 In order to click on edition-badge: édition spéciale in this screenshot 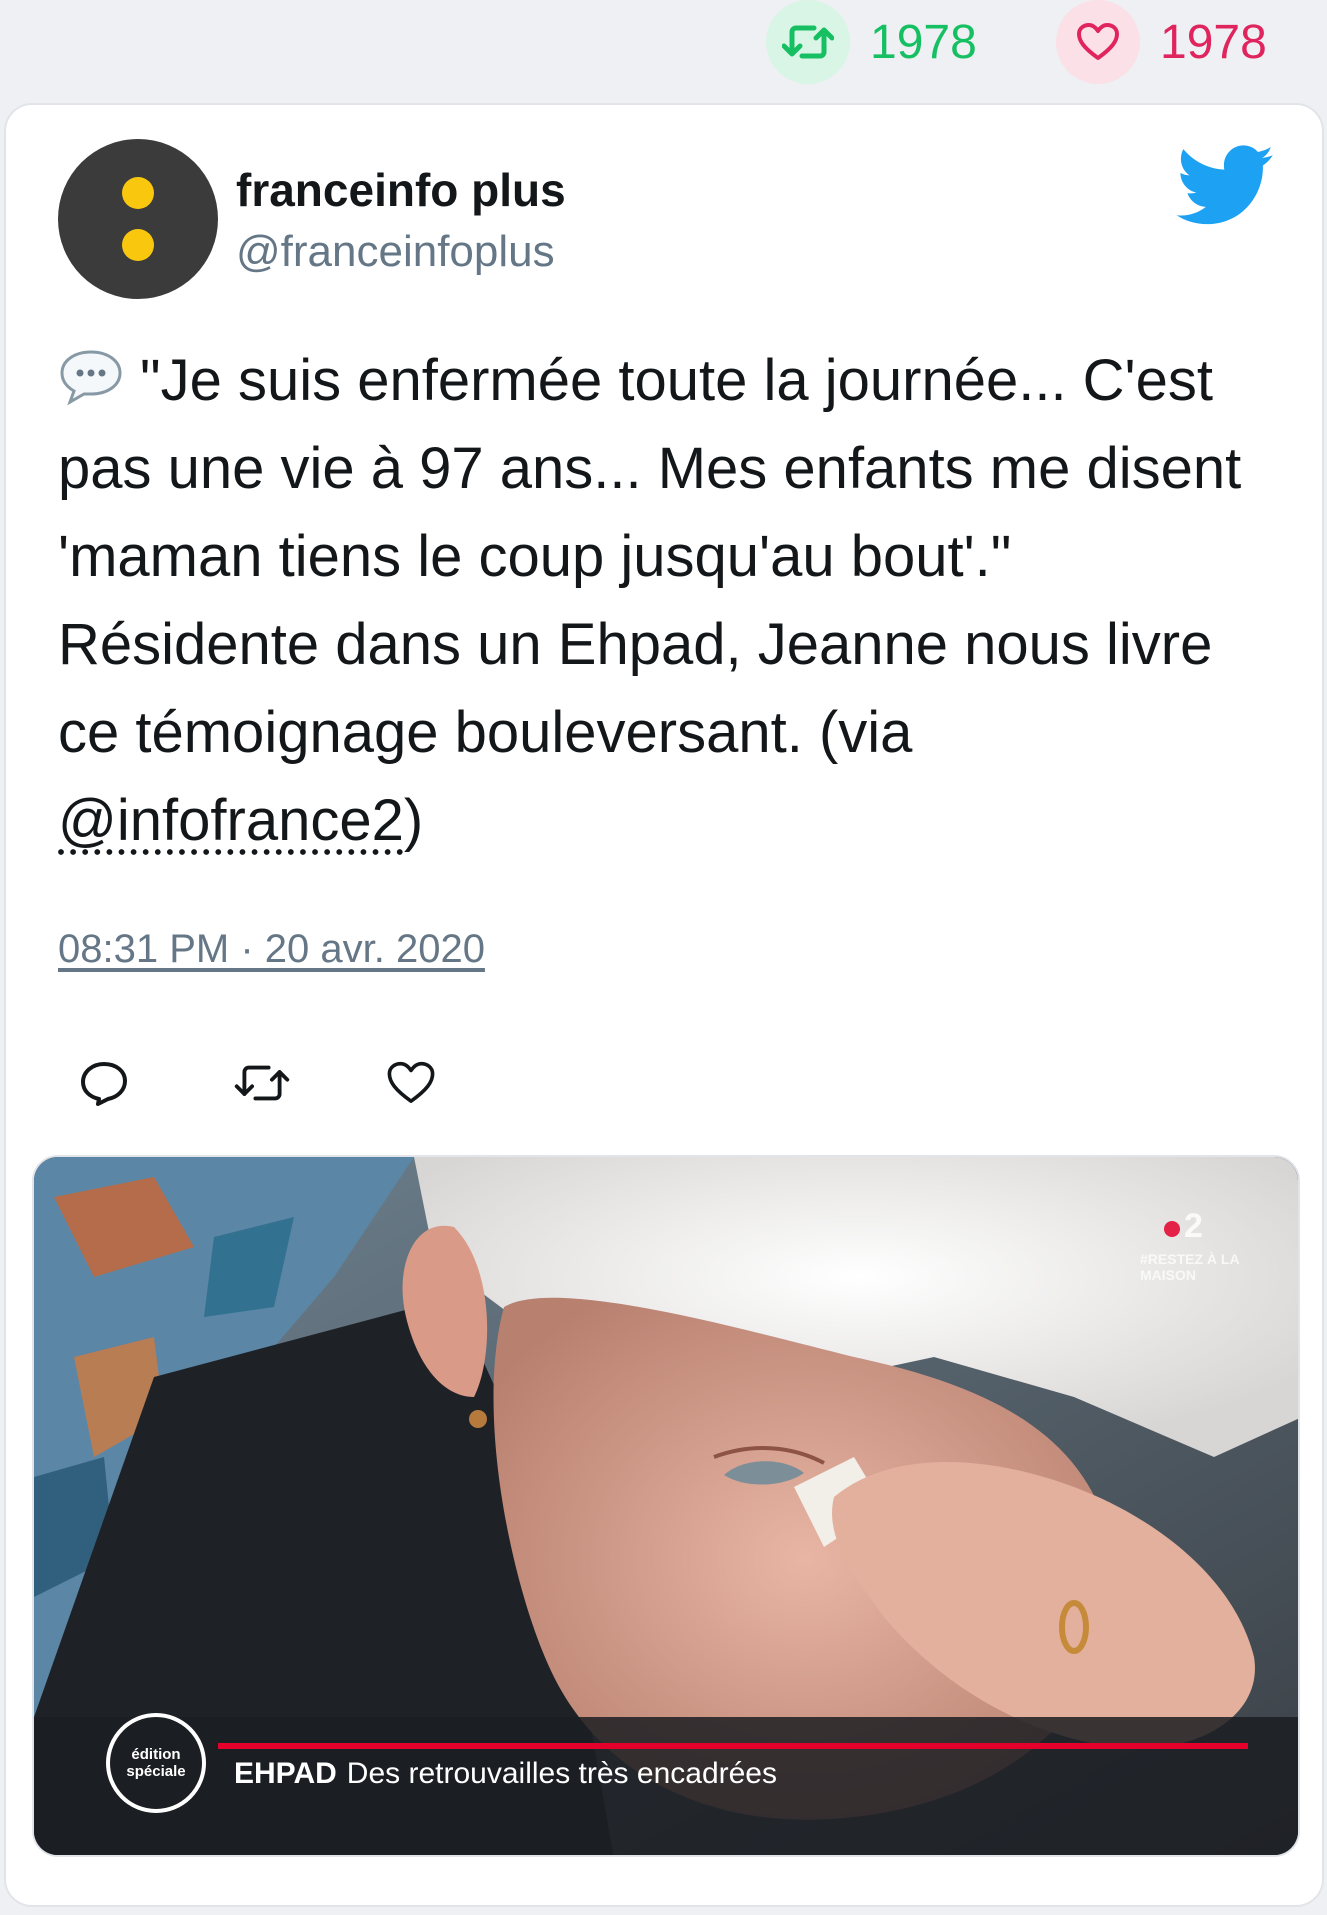, I will do `click(156, 1763)`.